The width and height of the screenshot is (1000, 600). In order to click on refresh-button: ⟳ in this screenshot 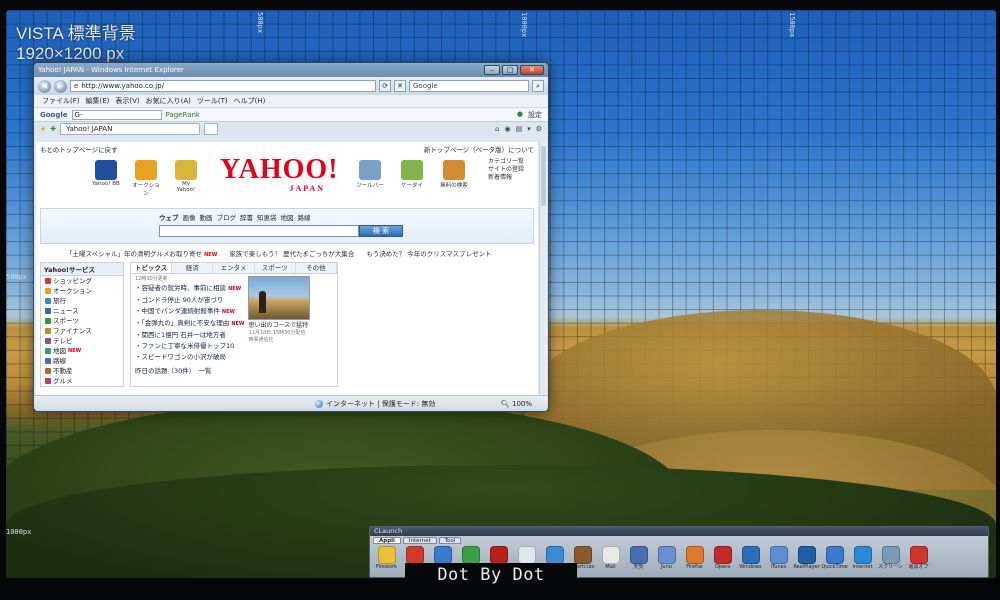, I will do `click(385, 86)`.